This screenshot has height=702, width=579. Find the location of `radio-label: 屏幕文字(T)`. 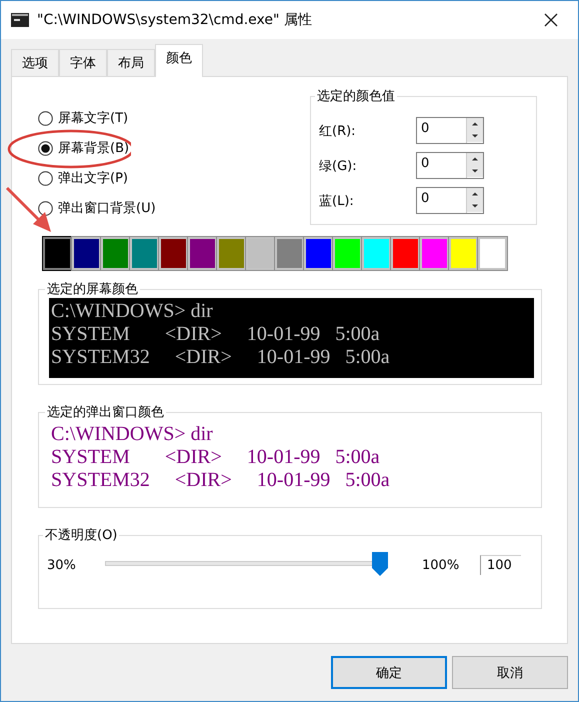

radio-label: 屏幕文字(T) is located at coordinates (93, 118).